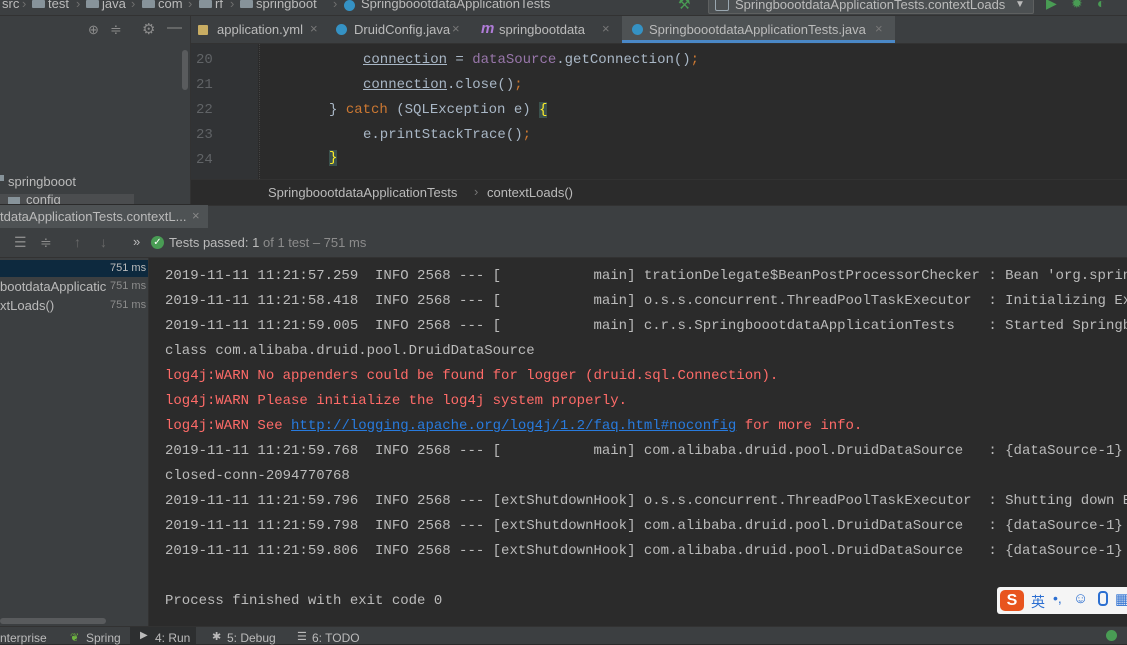 The image size is (1127, 645). I want to click on breadcrumb-test: test, so click(58, 5).